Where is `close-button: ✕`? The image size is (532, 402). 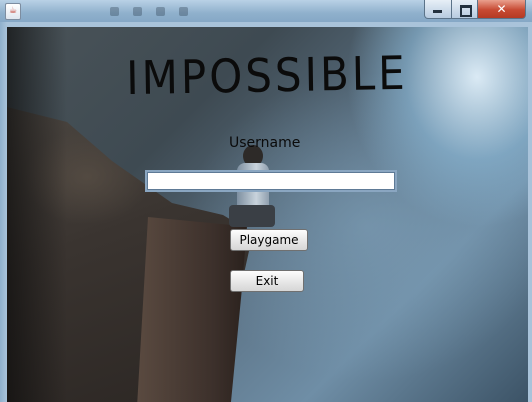 close-button: ✕ is located at coordinates (501, 9).